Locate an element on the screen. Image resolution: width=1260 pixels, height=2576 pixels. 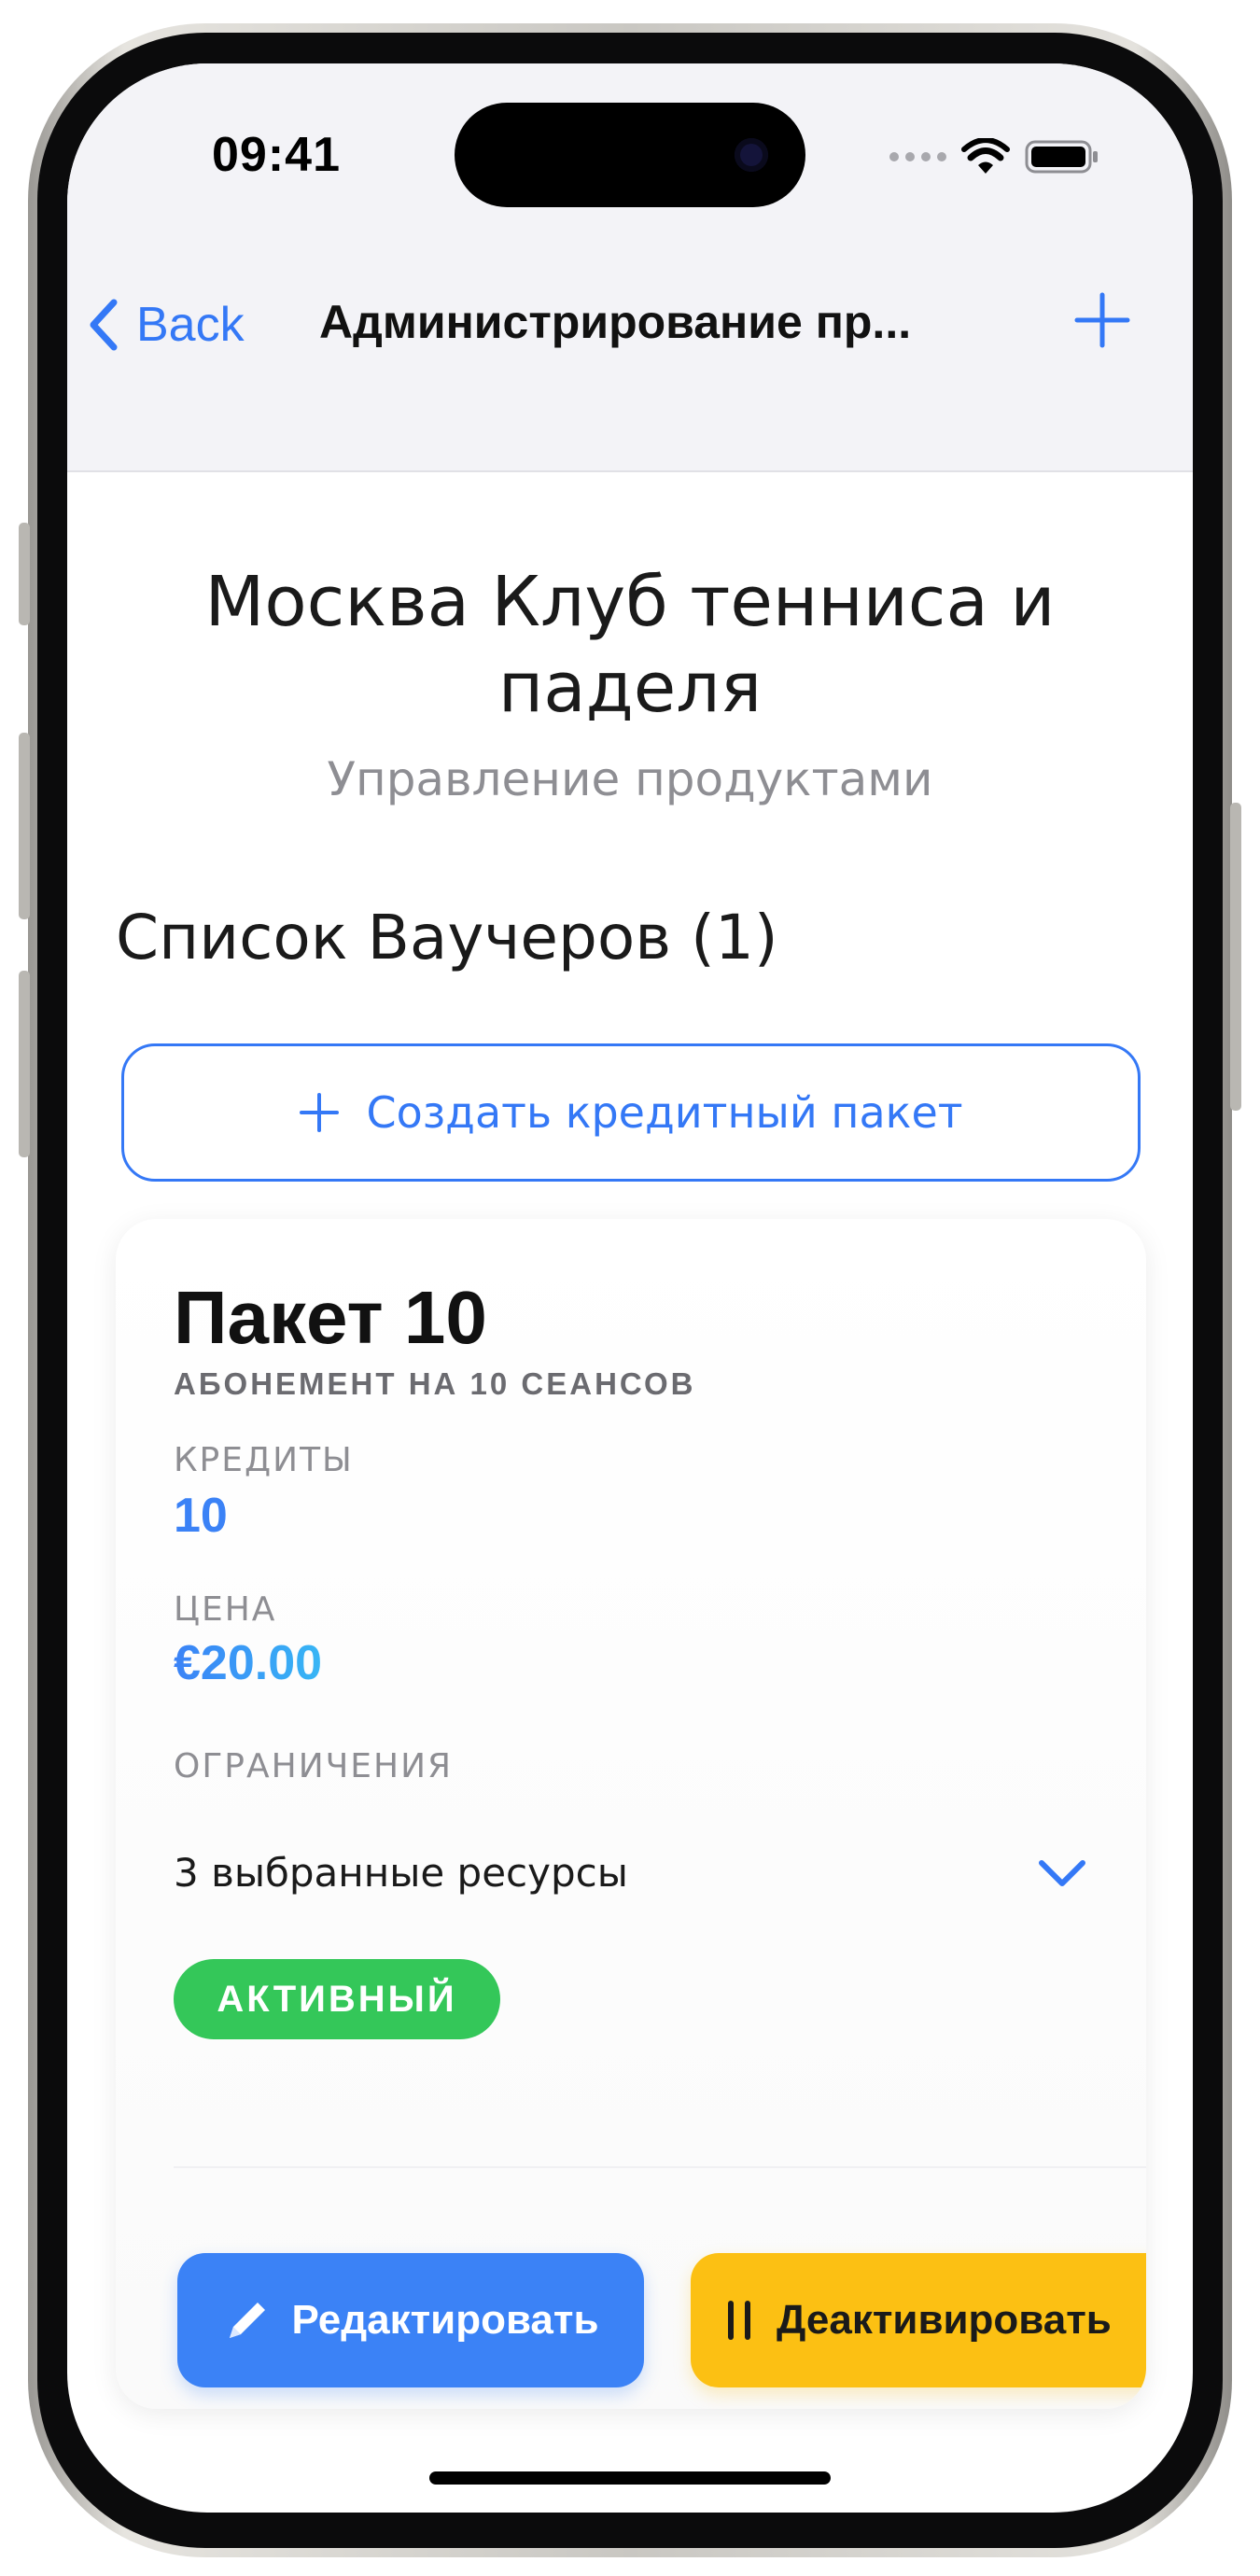
front-camera is located at coordinates (751, 155).